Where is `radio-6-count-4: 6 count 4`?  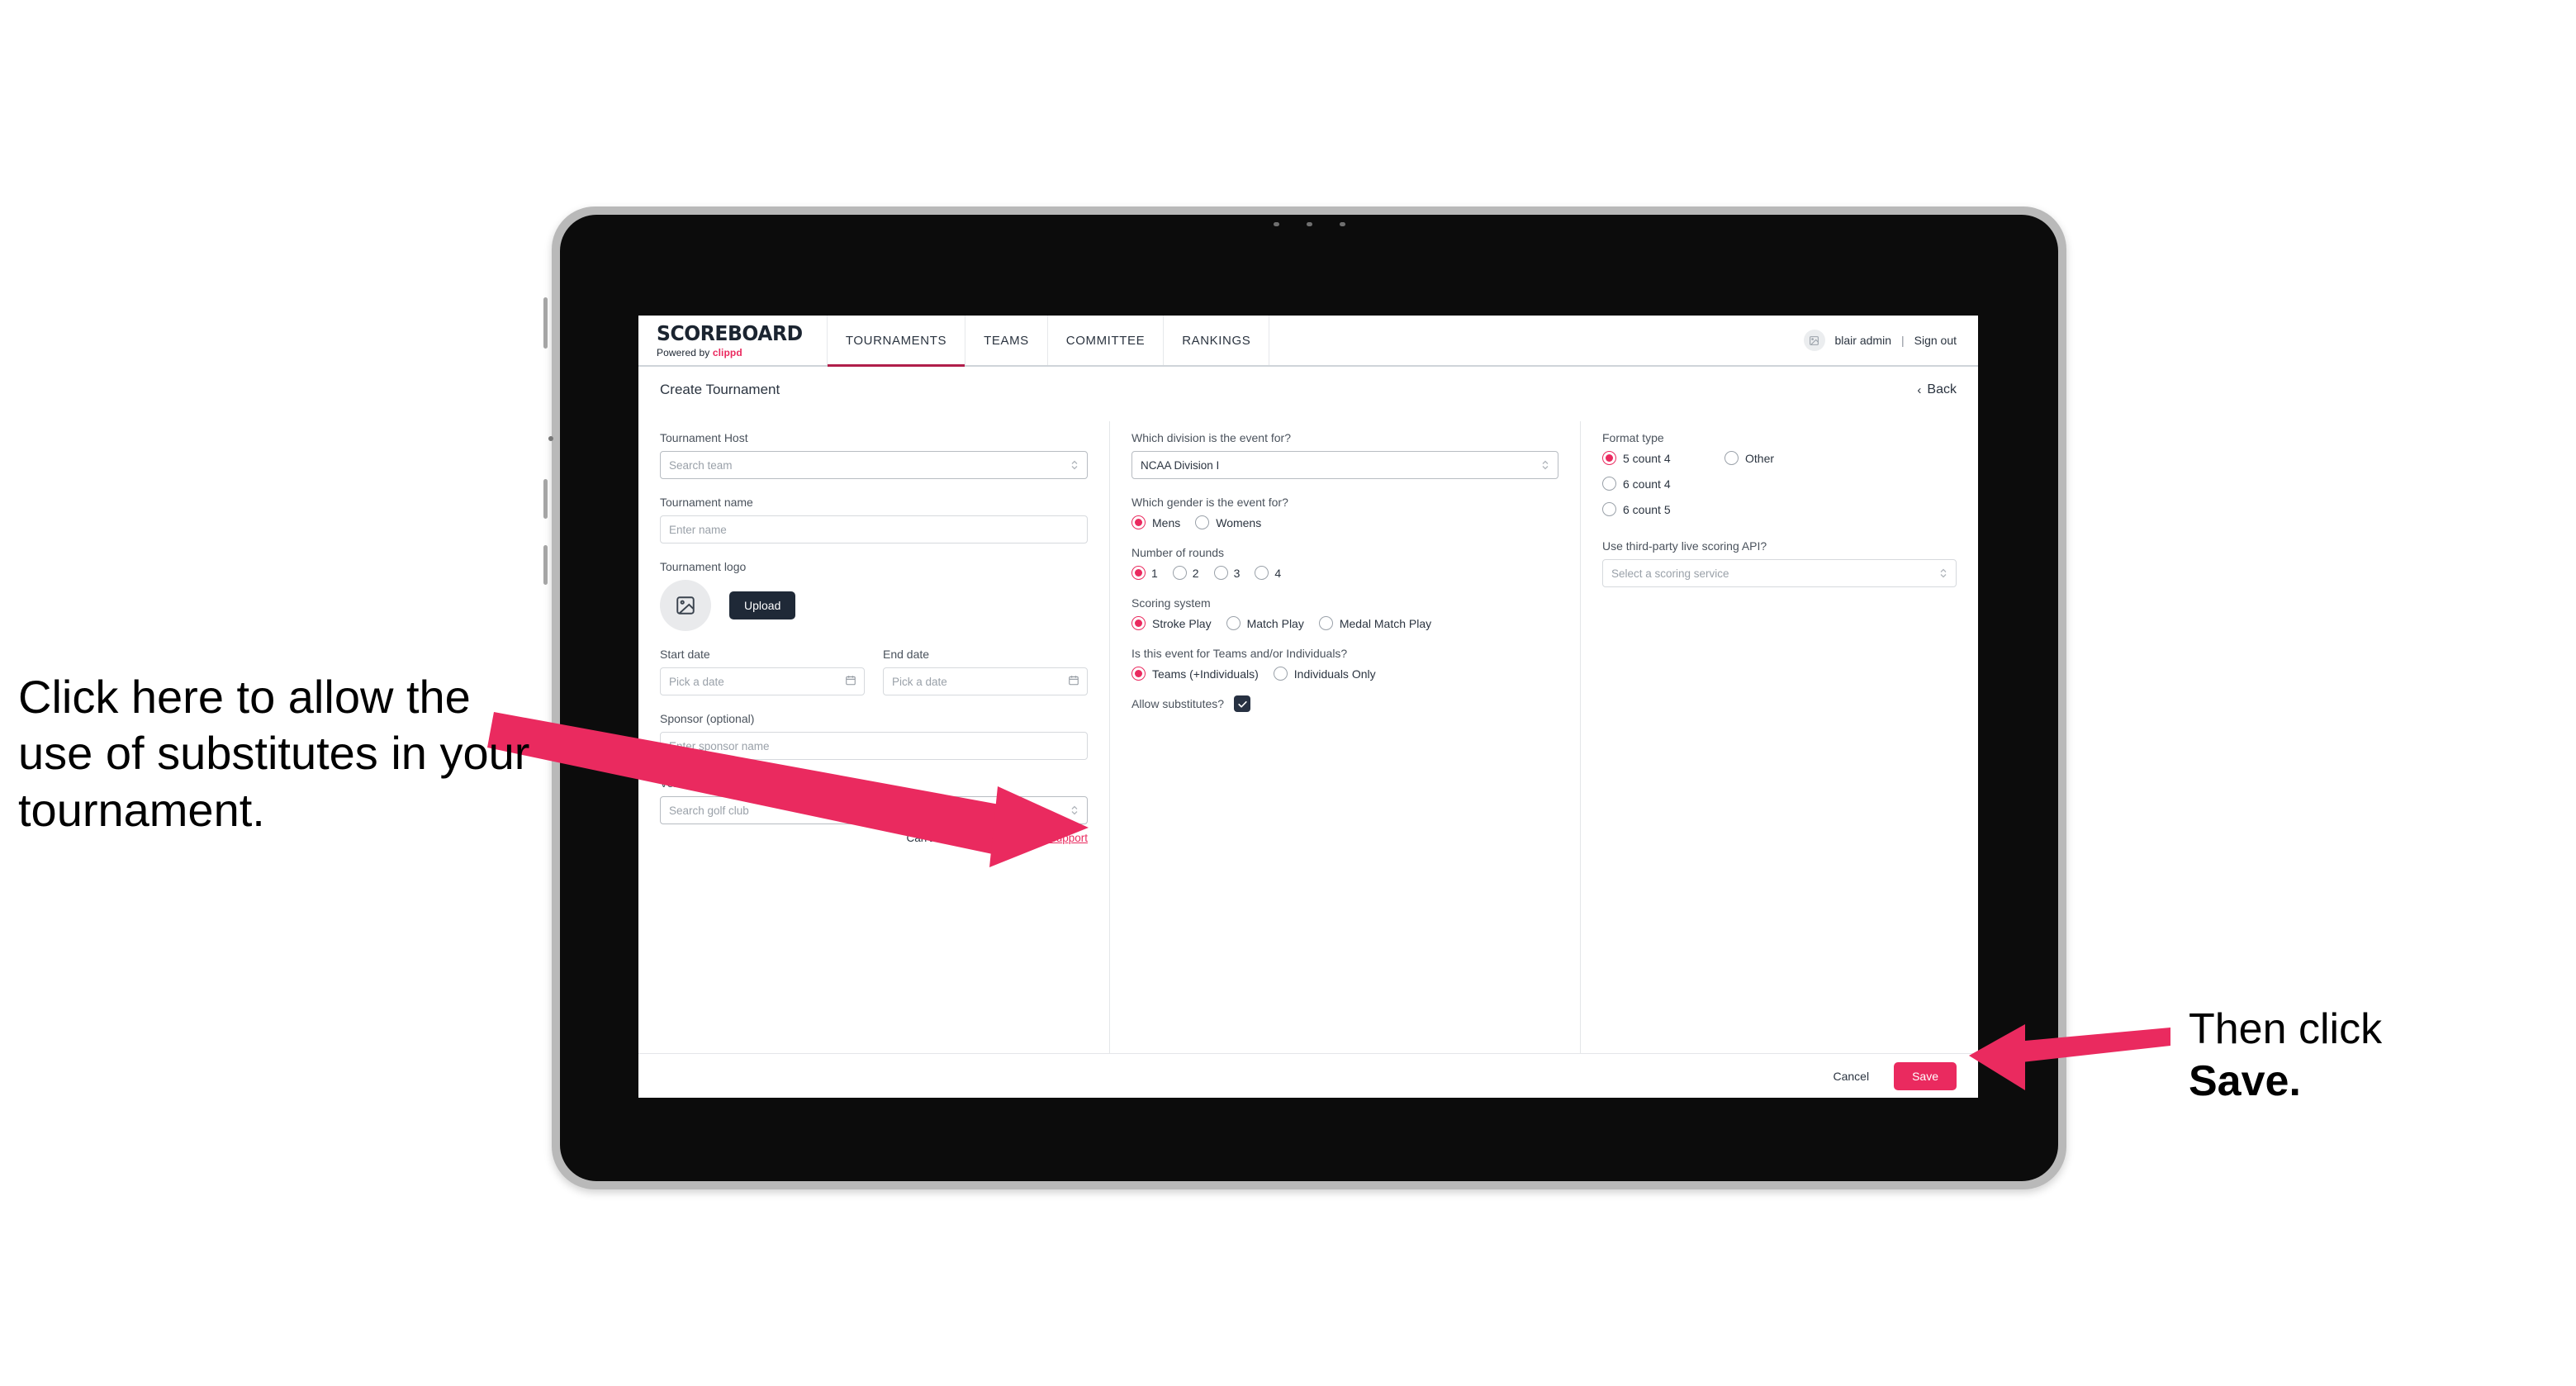
radio-6-count-4: 6 count 4 is located at coordinates (1663, 484).